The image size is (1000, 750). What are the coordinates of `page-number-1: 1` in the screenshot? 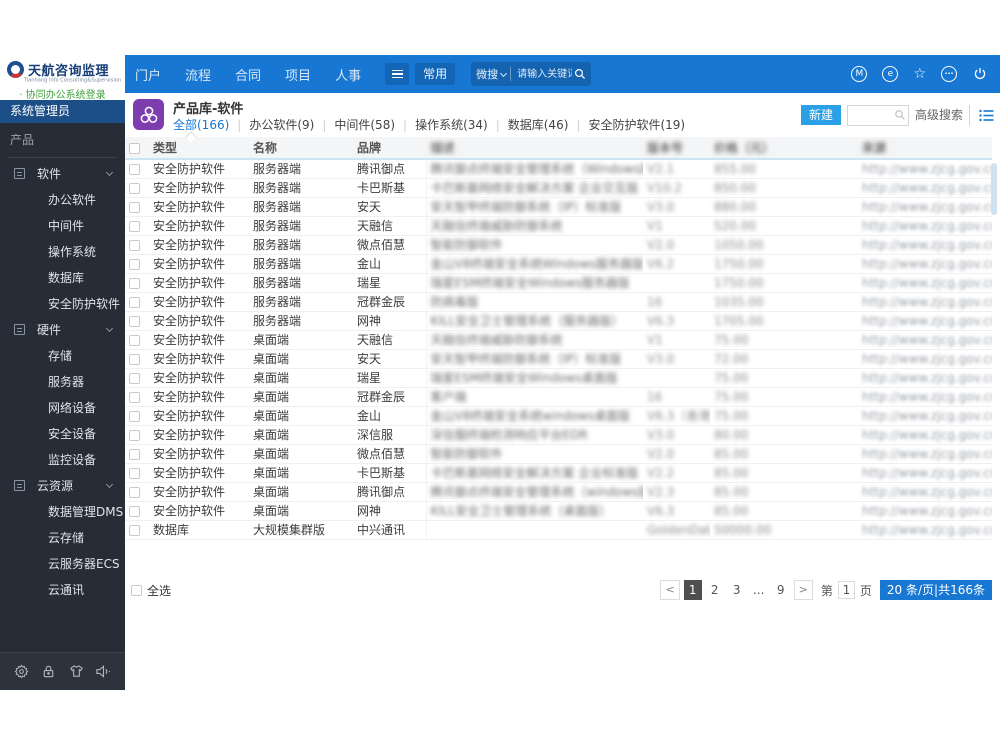 It's located at (692, 590).